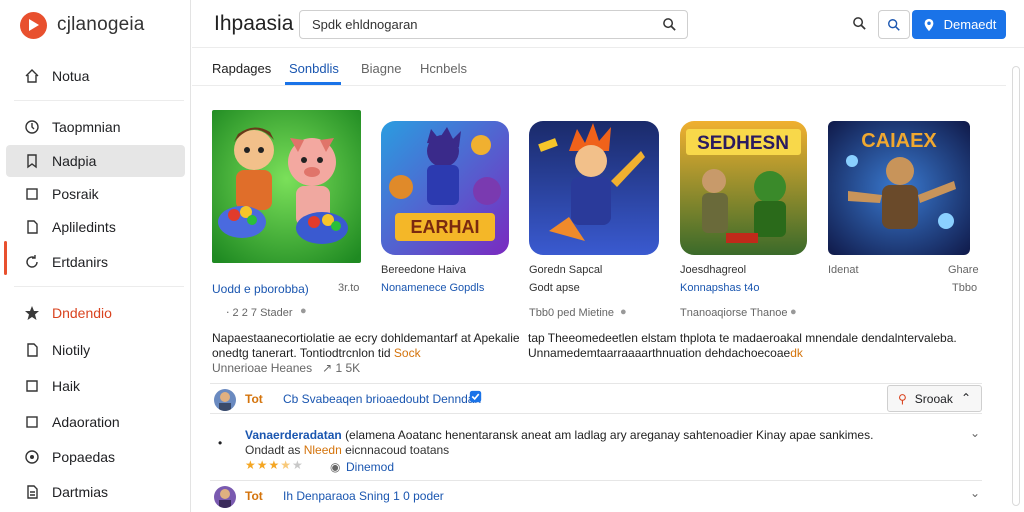 This screenshot has width=1024, height=512. I want to click on sidebar-item-taopmnian: Taopmnian, so click(95, 127).